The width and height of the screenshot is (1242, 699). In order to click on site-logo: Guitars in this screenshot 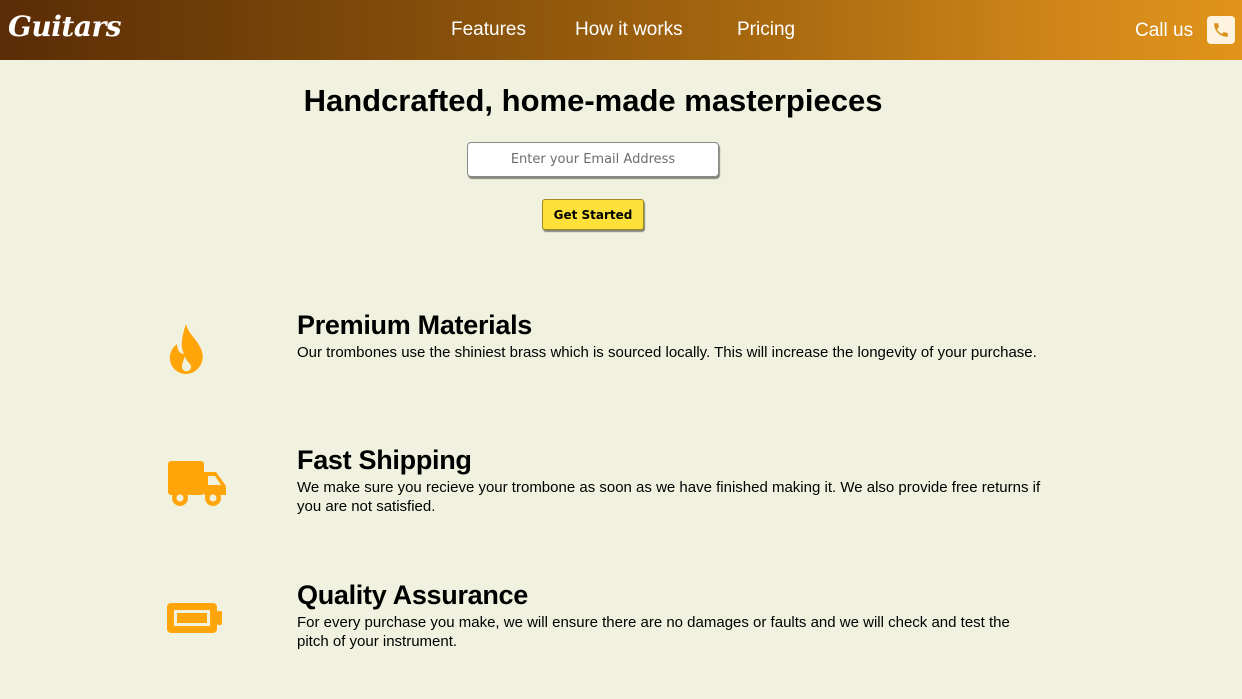, I will do `click(65, 26)`.